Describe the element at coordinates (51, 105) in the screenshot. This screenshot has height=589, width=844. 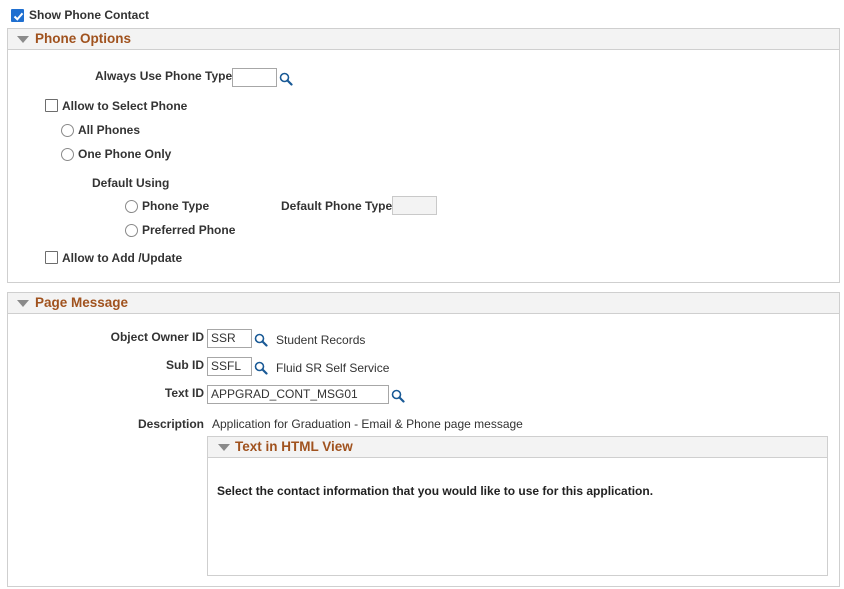
I see `allow-to-select-phone-checkbox` at that location.